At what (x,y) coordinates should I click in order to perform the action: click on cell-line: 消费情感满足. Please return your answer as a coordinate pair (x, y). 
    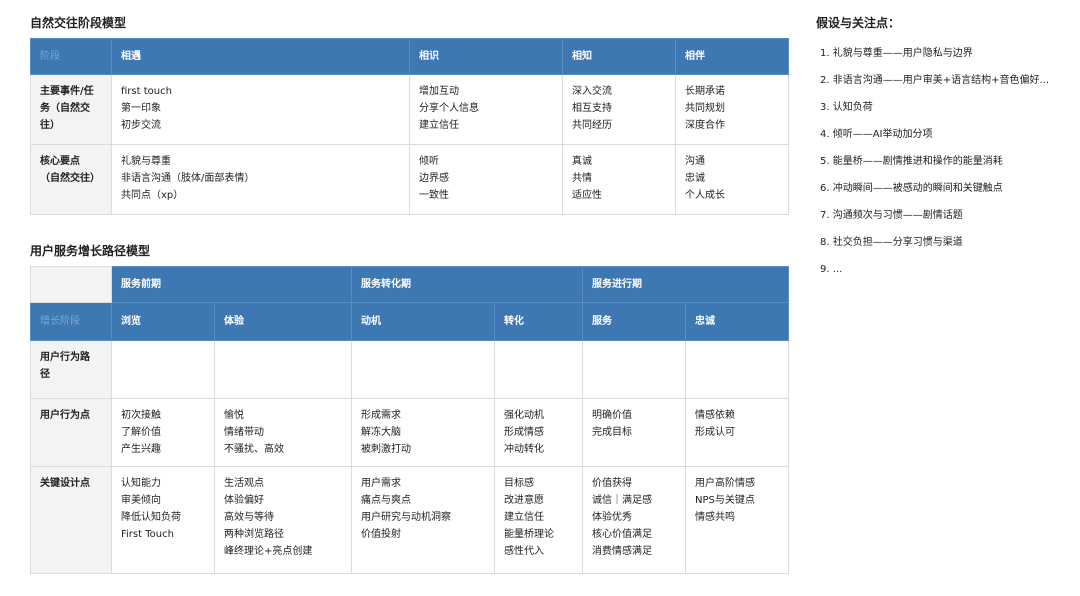
    Looking at the image, I should click on (622, 551).